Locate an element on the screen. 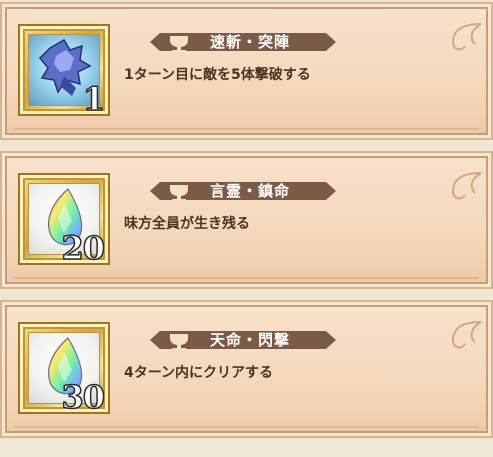  mission-title: 言霊・鎮命 is located at coordinates (250, 191).